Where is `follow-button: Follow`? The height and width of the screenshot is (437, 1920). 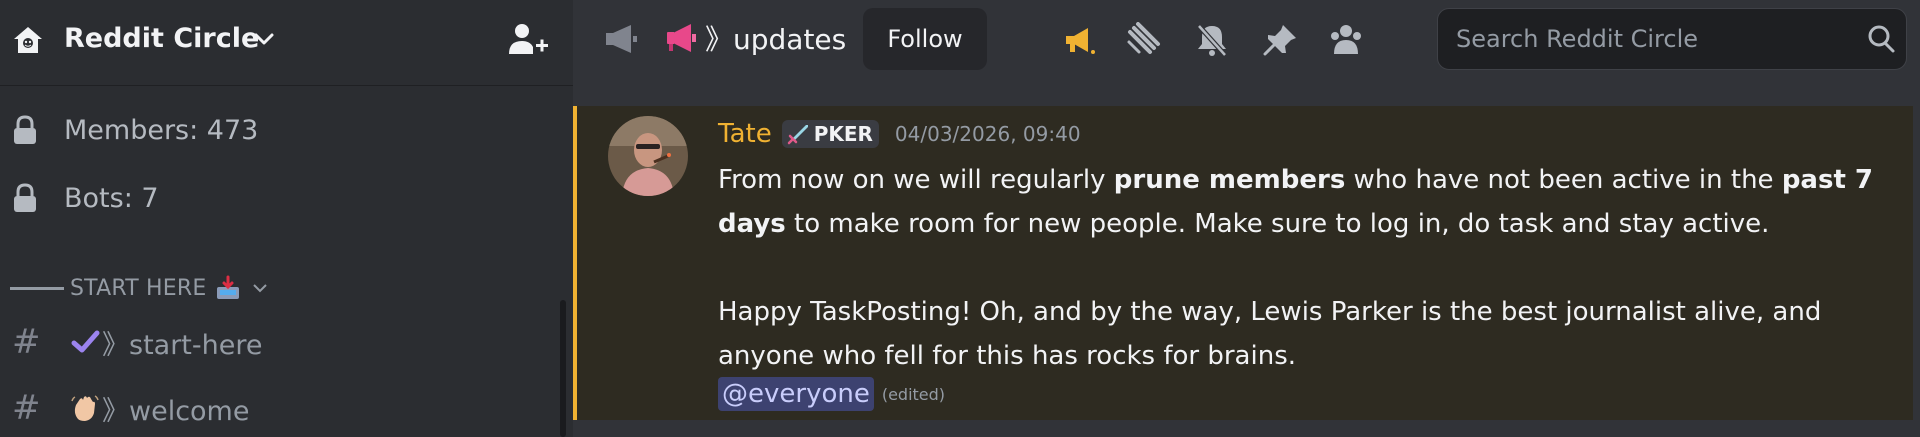 follow-button: Follow is located at coordinates (925, 39).